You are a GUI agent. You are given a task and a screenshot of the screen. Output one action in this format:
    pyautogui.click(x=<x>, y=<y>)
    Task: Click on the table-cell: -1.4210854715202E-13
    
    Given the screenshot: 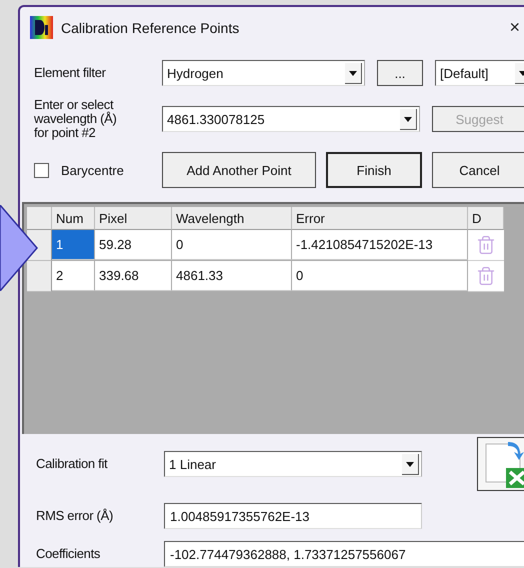 What is the action you would take?
    pyautogui.click(x=380, y=245)
    